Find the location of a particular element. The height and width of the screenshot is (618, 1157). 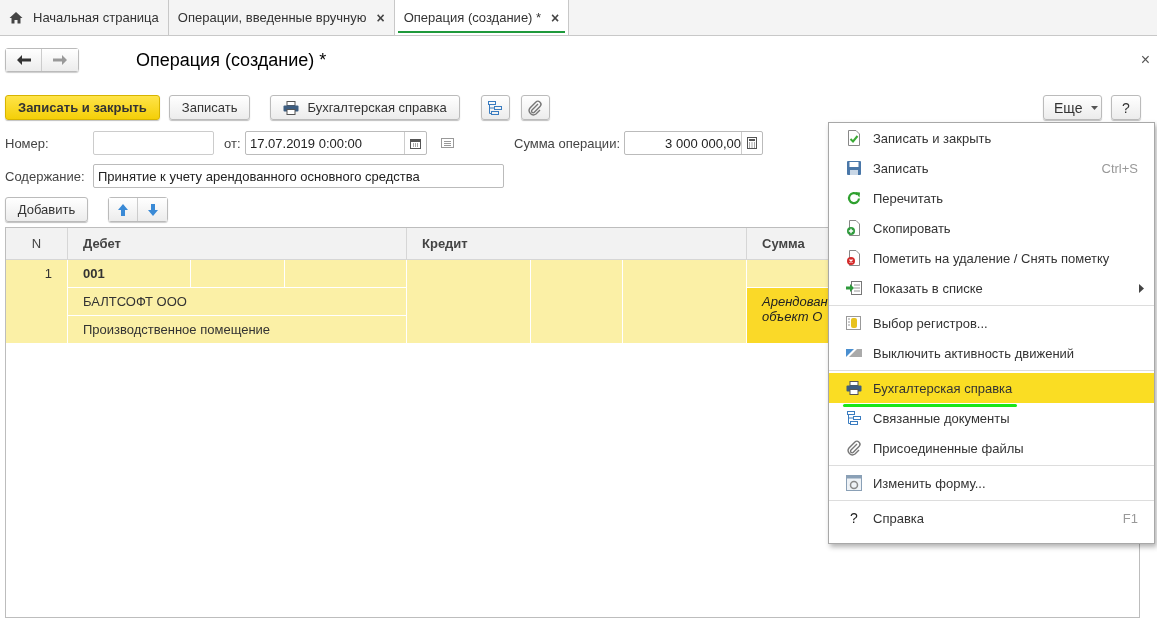

table-cell: 1 is located at coordinates (37, 302).